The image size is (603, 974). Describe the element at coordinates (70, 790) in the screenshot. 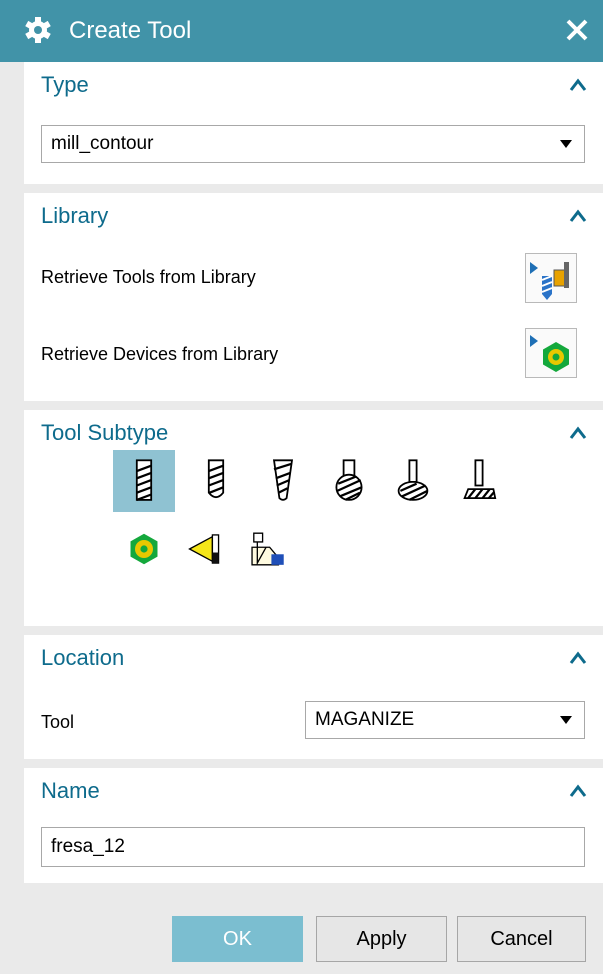

I see `name-heading: Name` at that location.